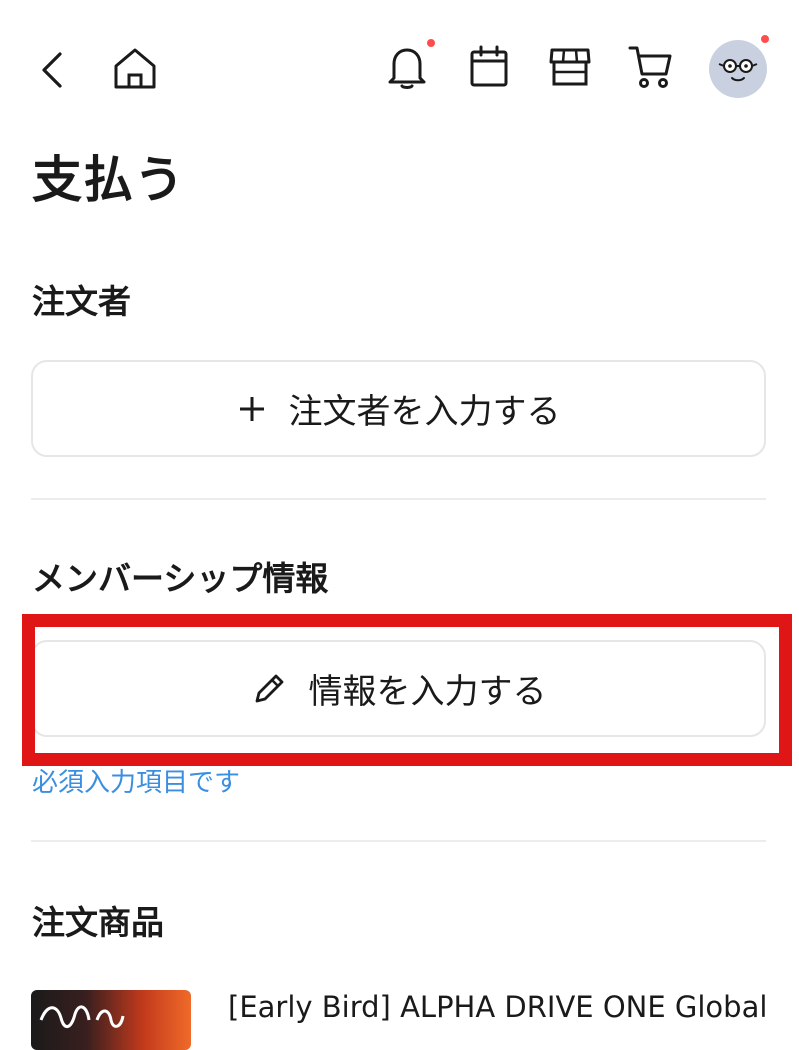 This screenshot has height=1050, width=799. Describe the element at coordinates (108, 180) in the screenshot. I see `page-title: 支払う` at that location.